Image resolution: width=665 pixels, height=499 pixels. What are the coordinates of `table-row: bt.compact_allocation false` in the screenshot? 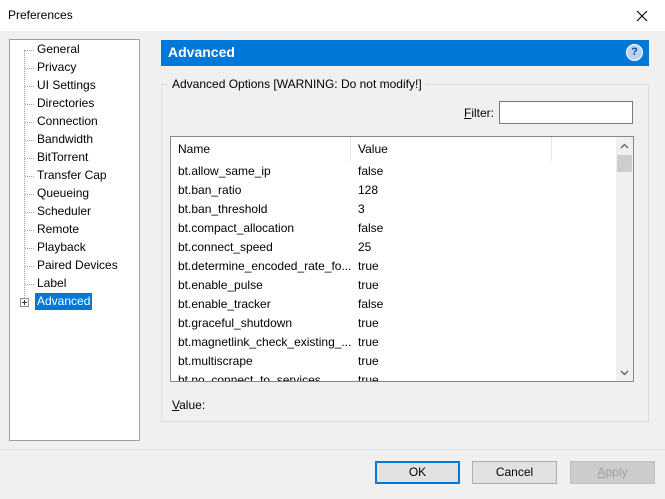 It's located at (394, 228).